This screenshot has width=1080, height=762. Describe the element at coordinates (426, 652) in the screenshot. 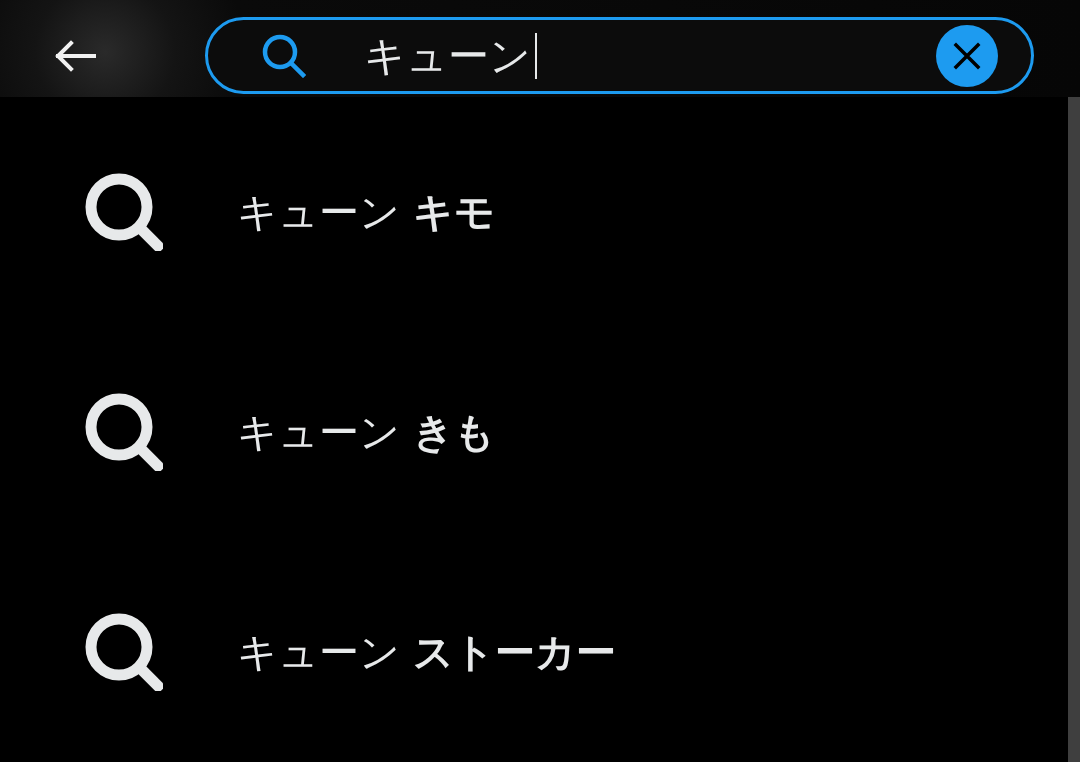

I see `suggestion-text: キューン ストーカー` at that location.